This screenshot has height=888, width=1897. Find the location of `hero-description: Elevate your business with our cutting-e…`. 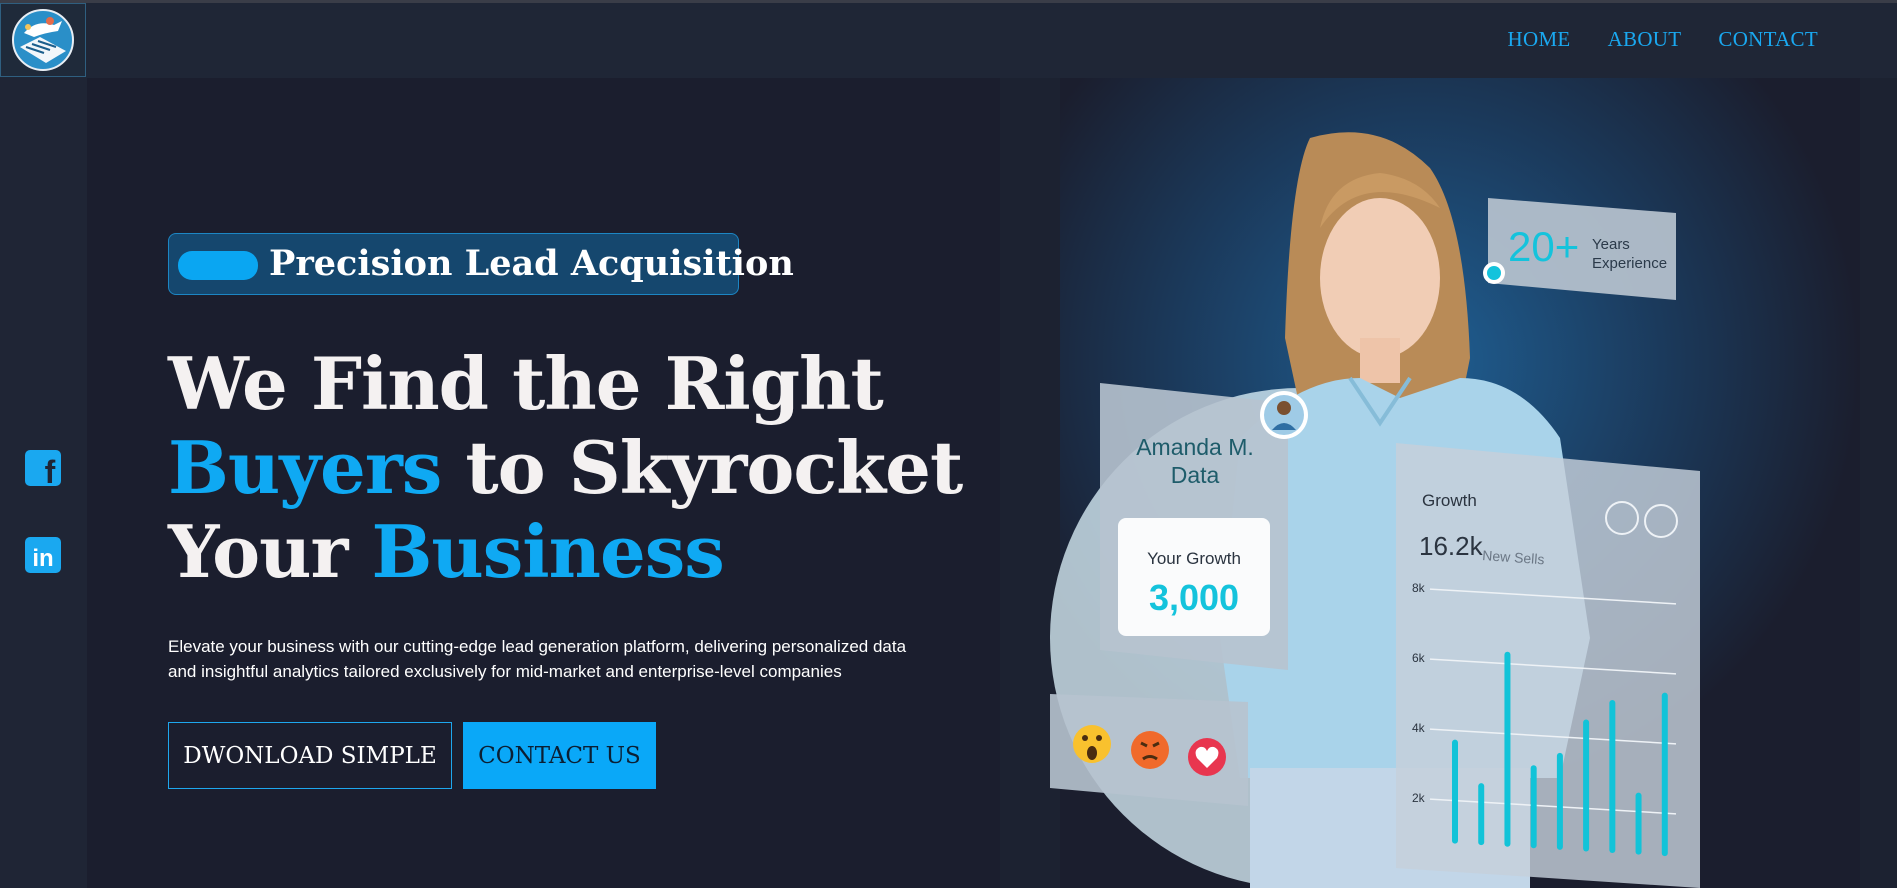

hero-description: Elevate your business with our cutting-e… is located at coordinates (537, 659).